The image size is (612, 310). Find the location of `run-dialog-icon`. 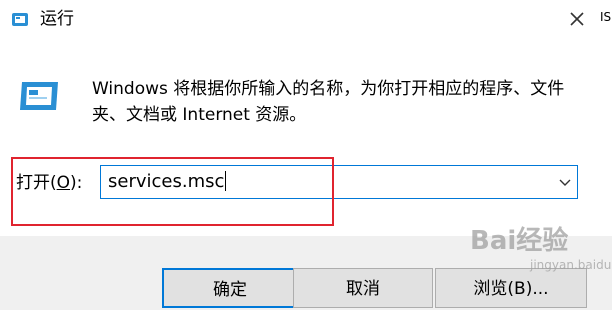

run-dialog-icon is located at coordinates (39, 96).